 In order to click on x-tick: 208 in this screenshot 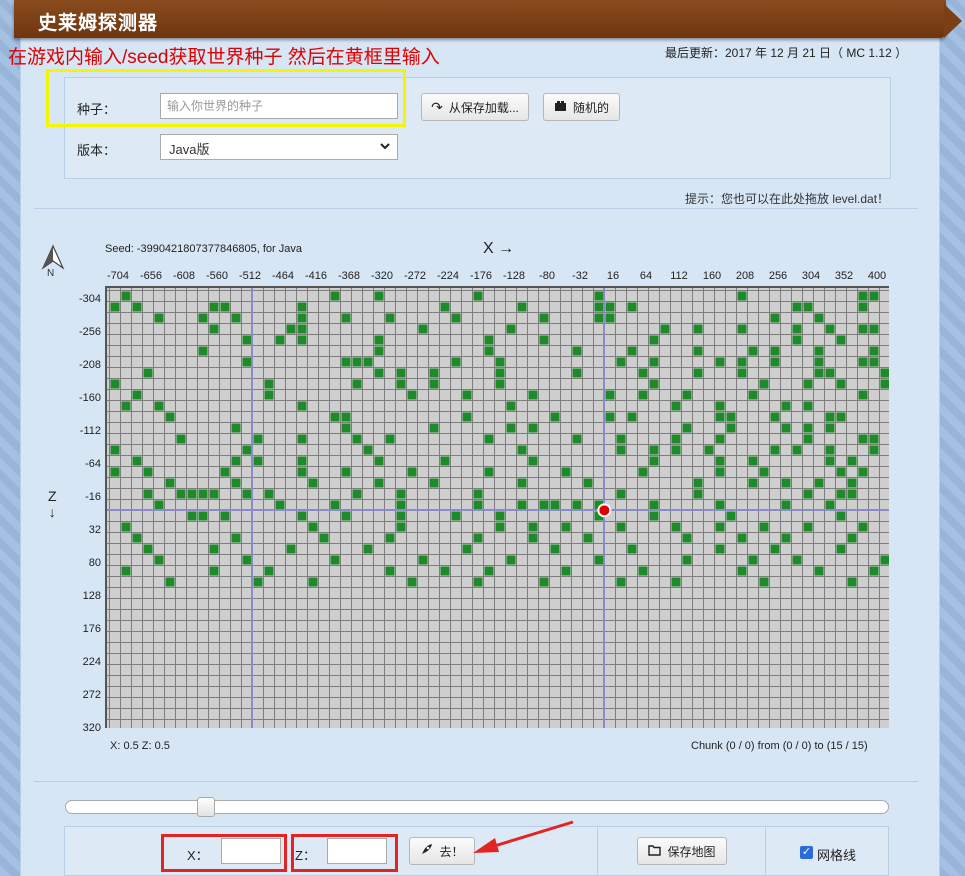, I will do `click(745, 276)`.